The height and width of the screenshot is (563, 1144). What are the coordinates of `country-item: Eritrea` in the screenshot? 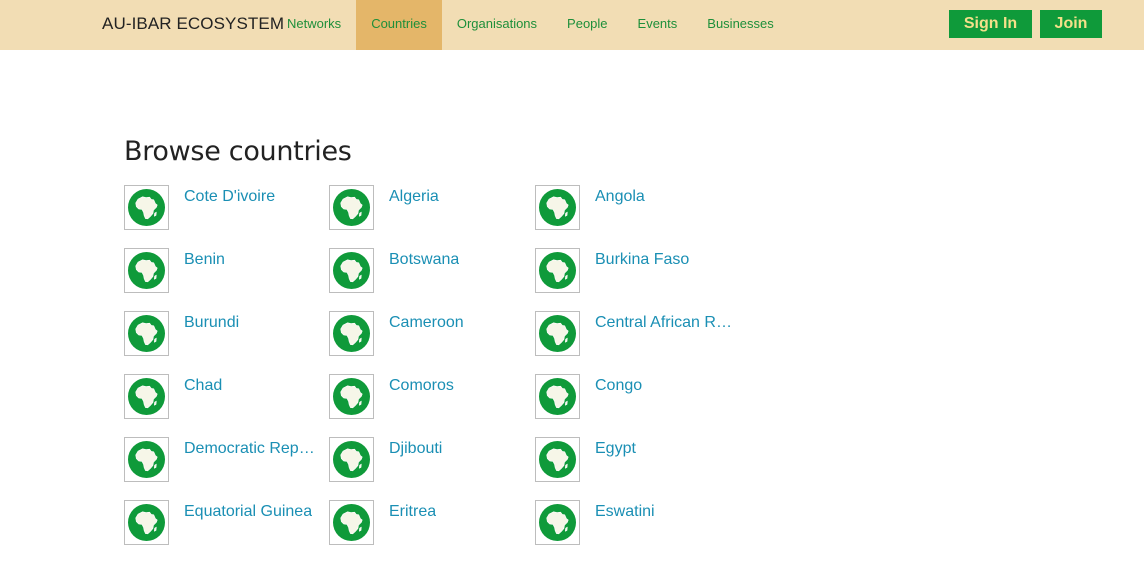 It's located at (432, 531).